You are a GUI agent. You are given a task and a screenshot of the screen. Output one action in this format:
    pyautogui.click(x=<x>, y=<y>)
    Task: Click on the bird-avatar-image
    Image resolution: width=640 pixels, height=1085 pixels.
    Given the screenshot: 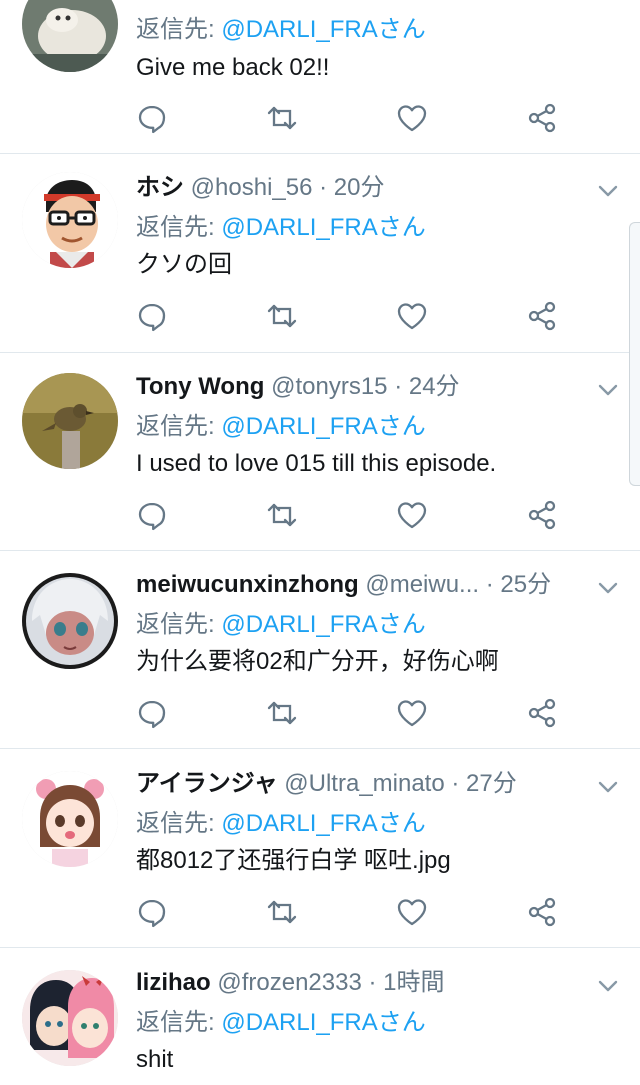 What is the action you would take?
    pyautogui.click(x=70, y=421)
    